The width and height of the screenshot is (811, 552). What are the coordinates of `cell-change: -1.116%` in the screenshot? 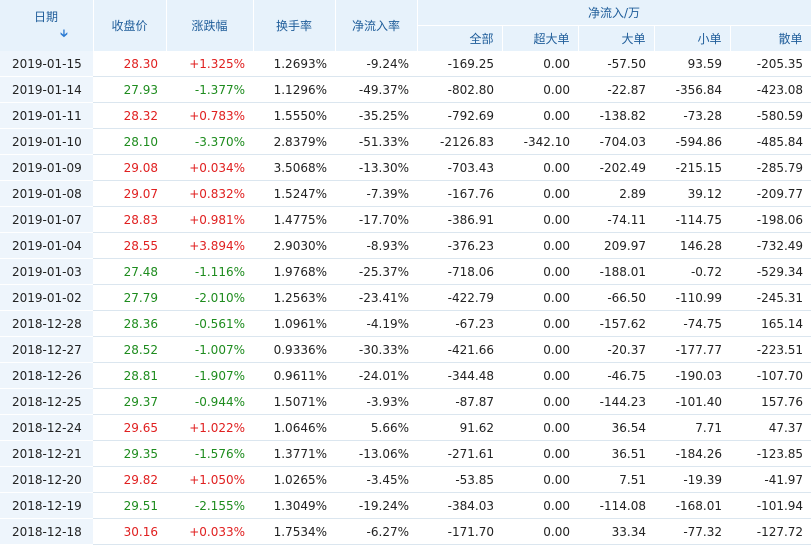 It's located at (209, 271).